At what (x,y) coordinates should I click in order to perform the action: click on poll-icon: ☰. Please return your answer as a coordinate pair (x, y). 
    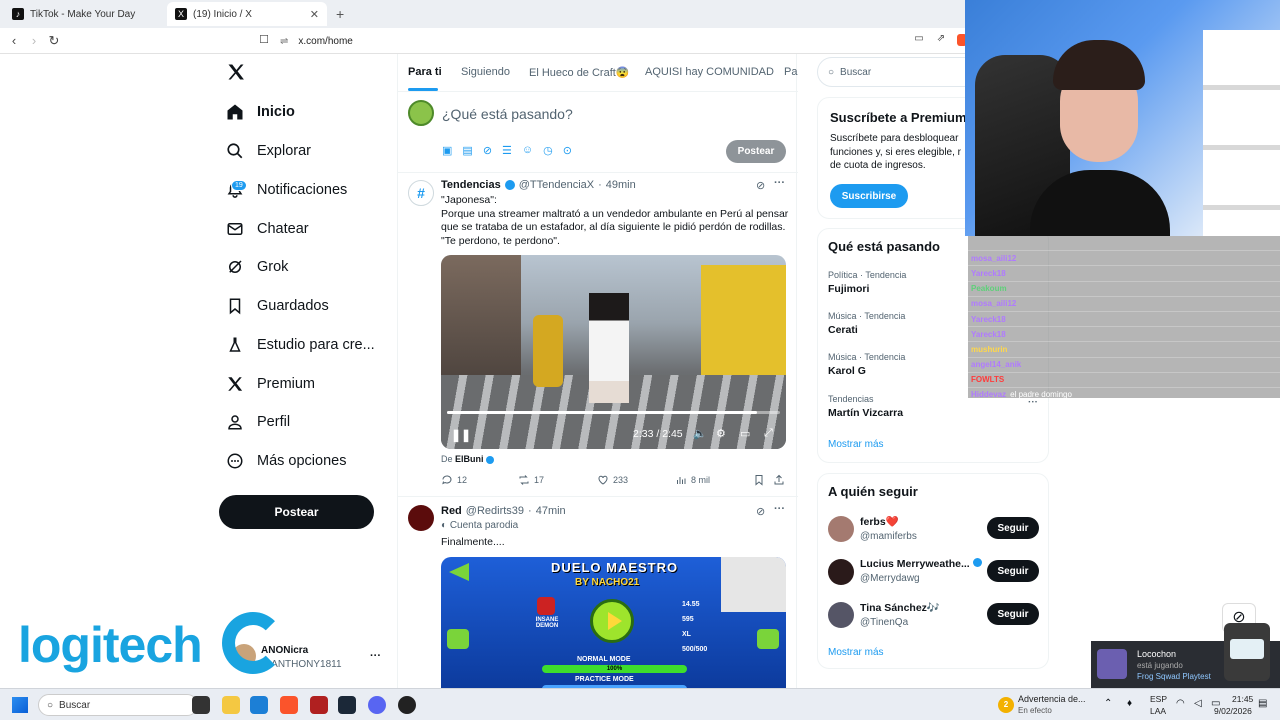
    Looking at the image, I should click on (507, 150).